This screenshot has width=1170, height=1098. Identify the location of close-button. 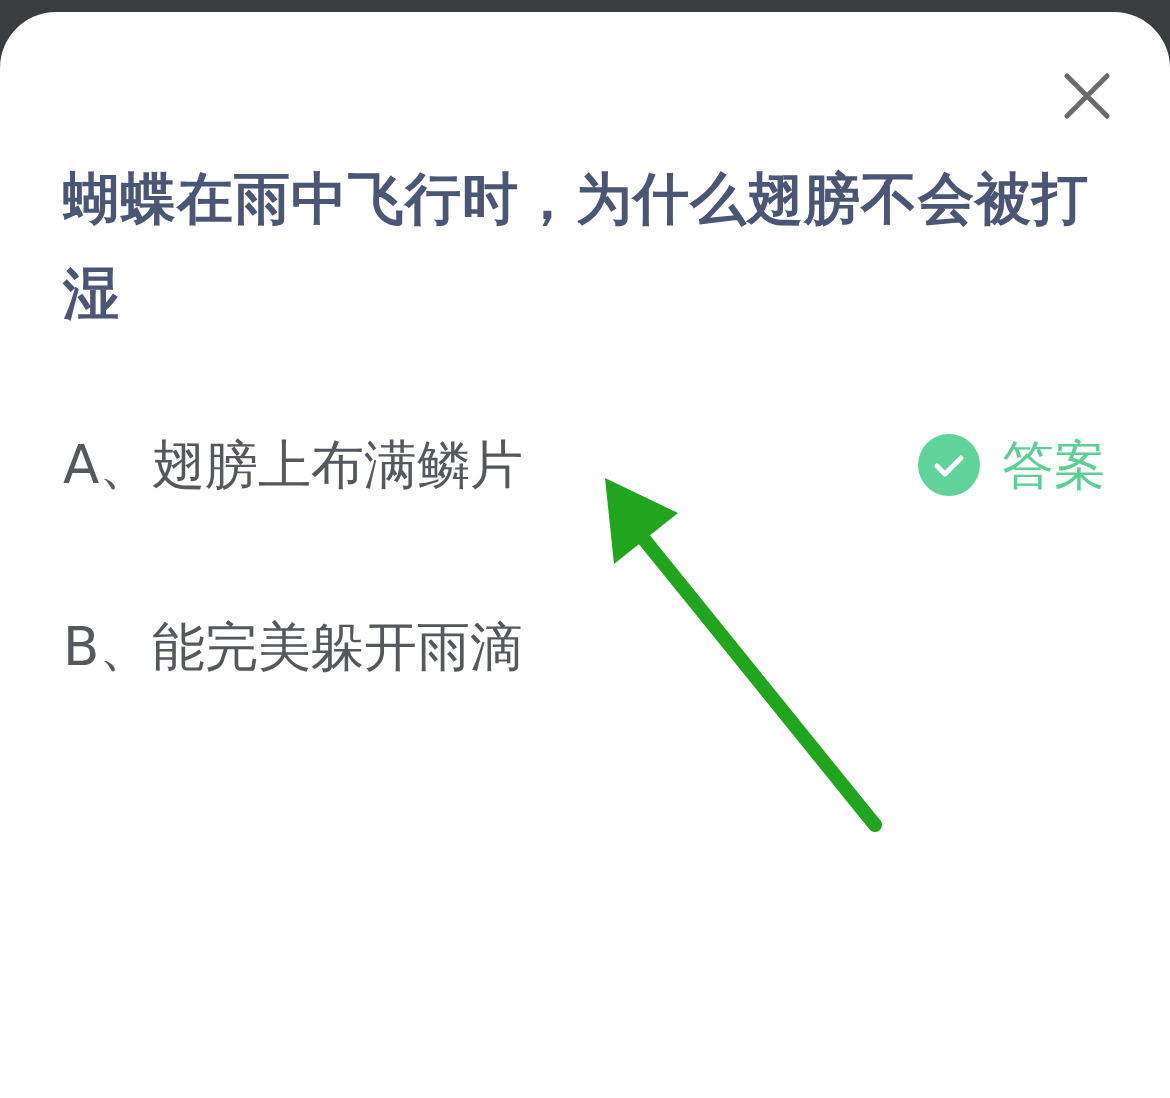
(1087, 96).